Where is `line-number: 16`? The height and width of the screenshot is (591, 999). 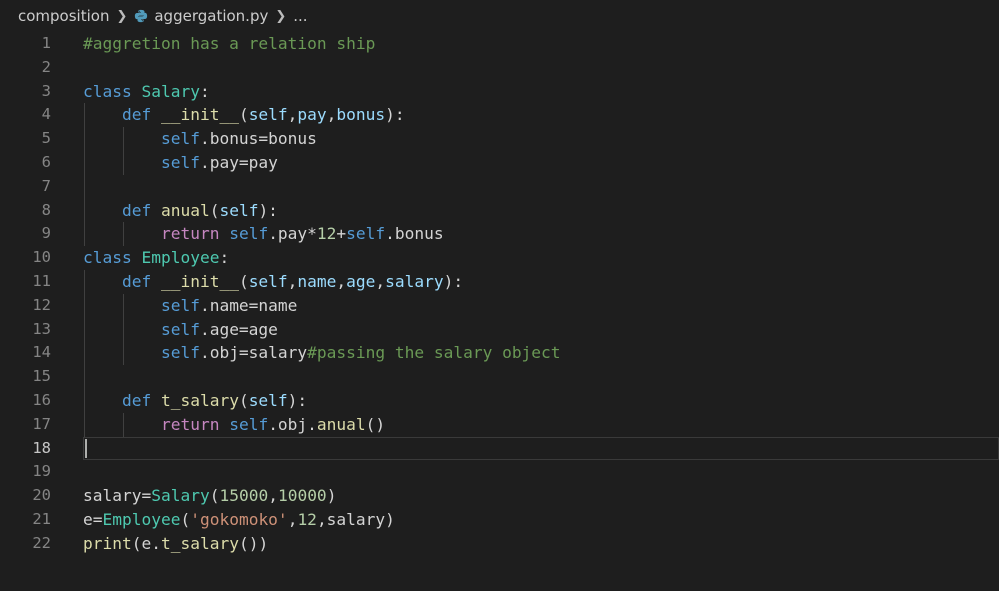
line-number: 16 is located at coordinates (41, 399).